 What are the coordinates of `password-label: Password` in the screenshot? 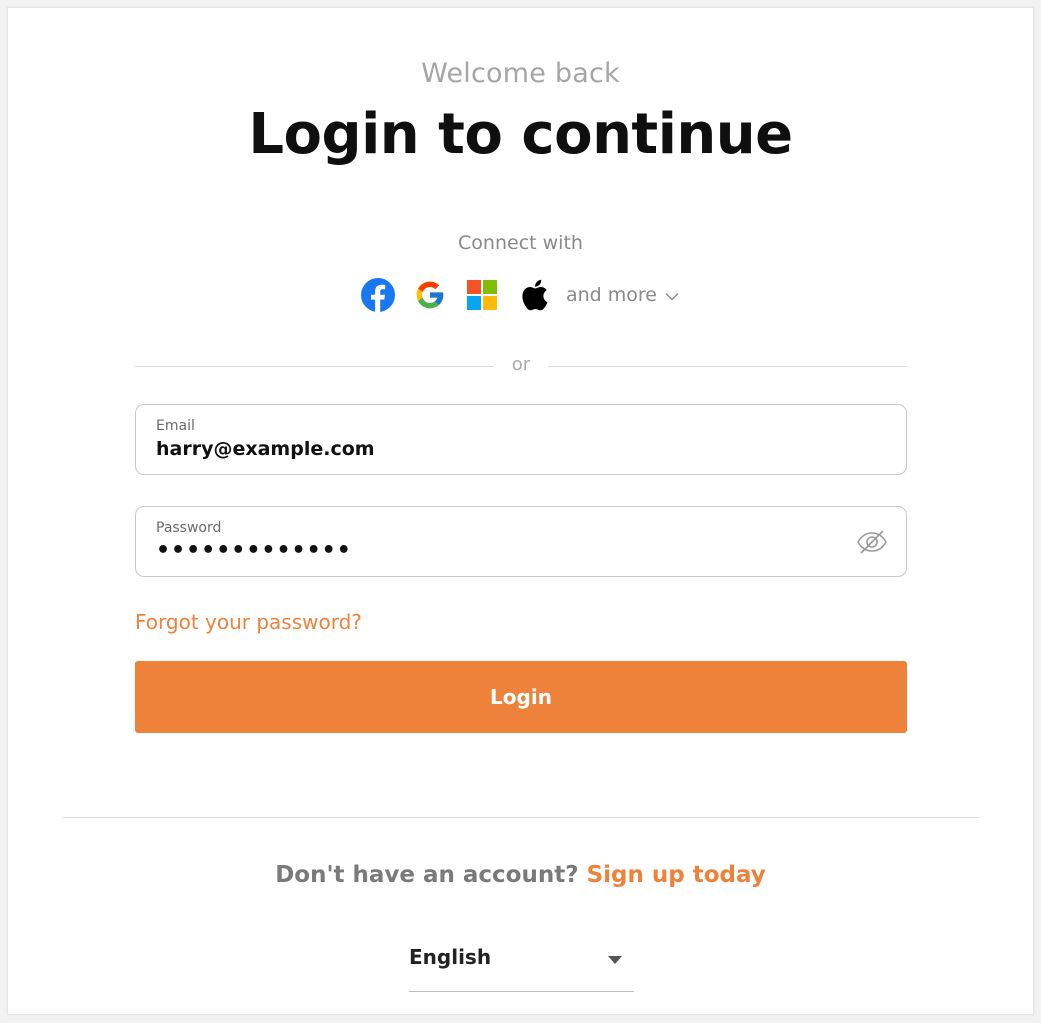 It's located at (189, 528).